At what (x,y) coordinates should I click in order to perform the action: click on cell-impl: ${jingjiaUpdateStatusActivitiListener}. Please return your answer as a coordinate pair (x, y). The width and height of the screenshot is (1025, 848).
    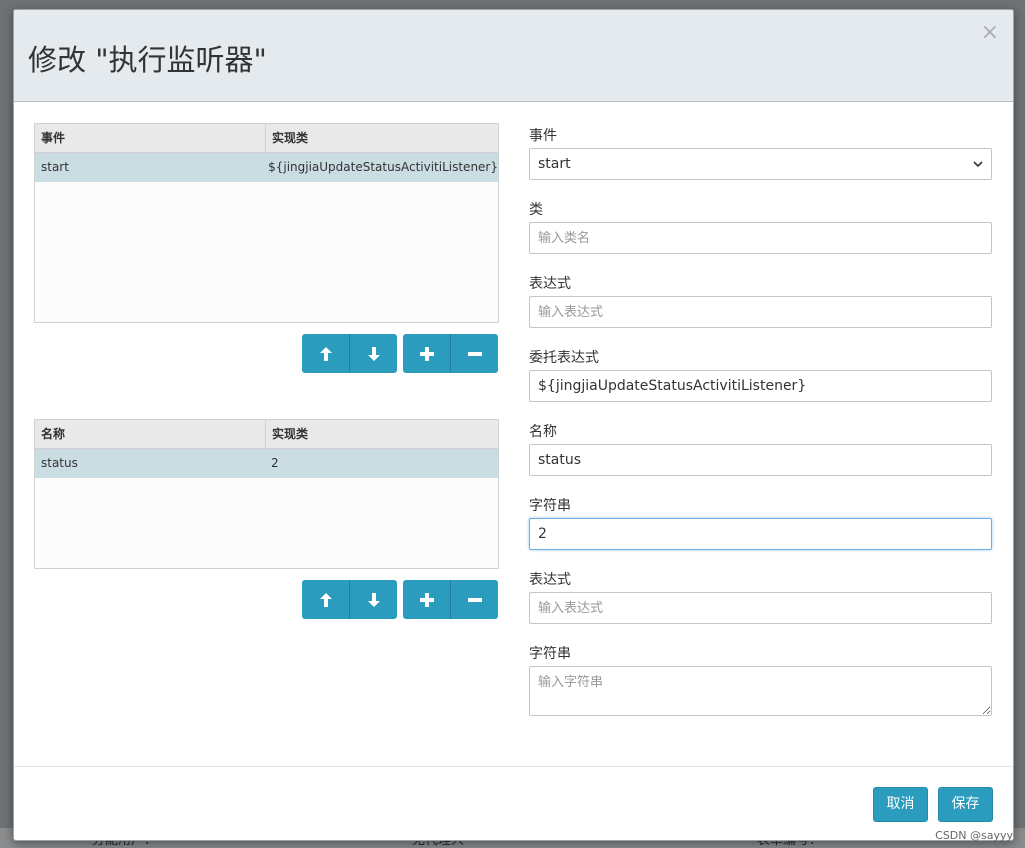
    Looking at the image, I should click on (383, 167).